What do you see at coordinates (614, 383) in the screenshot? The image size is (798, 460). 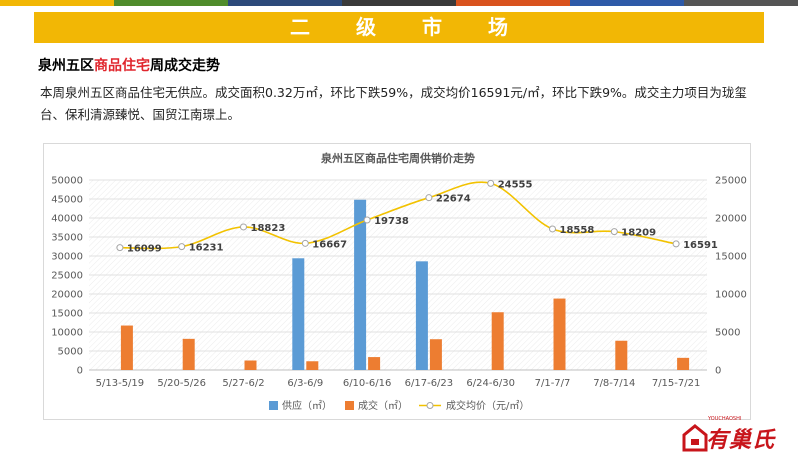 I see `x-tick-label: 7/8-7/14` at bounding box center [614, 383].